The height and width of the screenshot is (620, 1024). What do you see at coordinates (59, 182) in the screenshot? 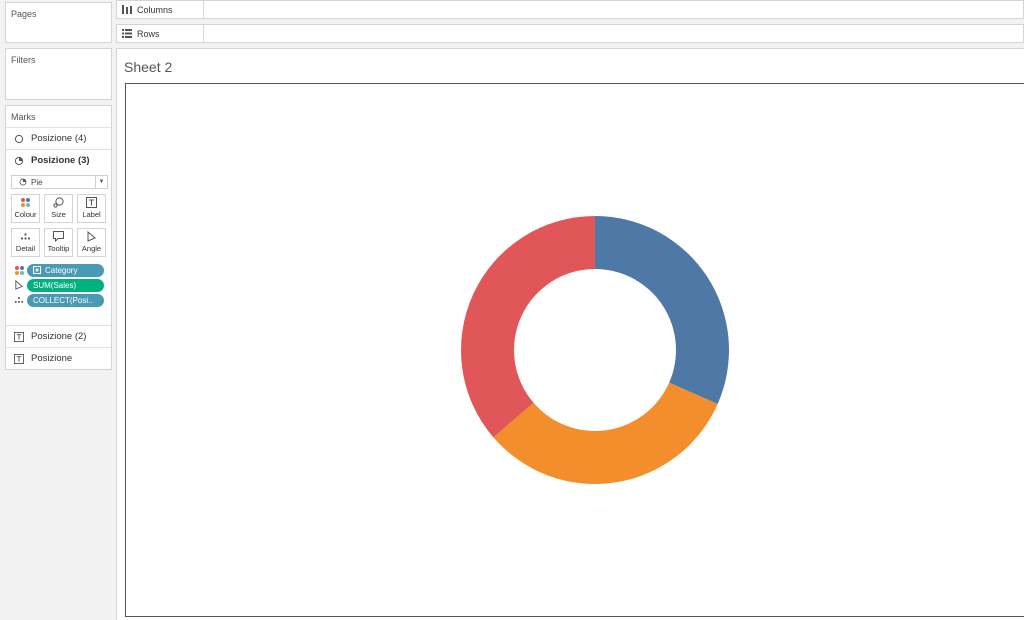
I see `mark-type-dropdown: Pie ▼` at bounding box center [59, 182].